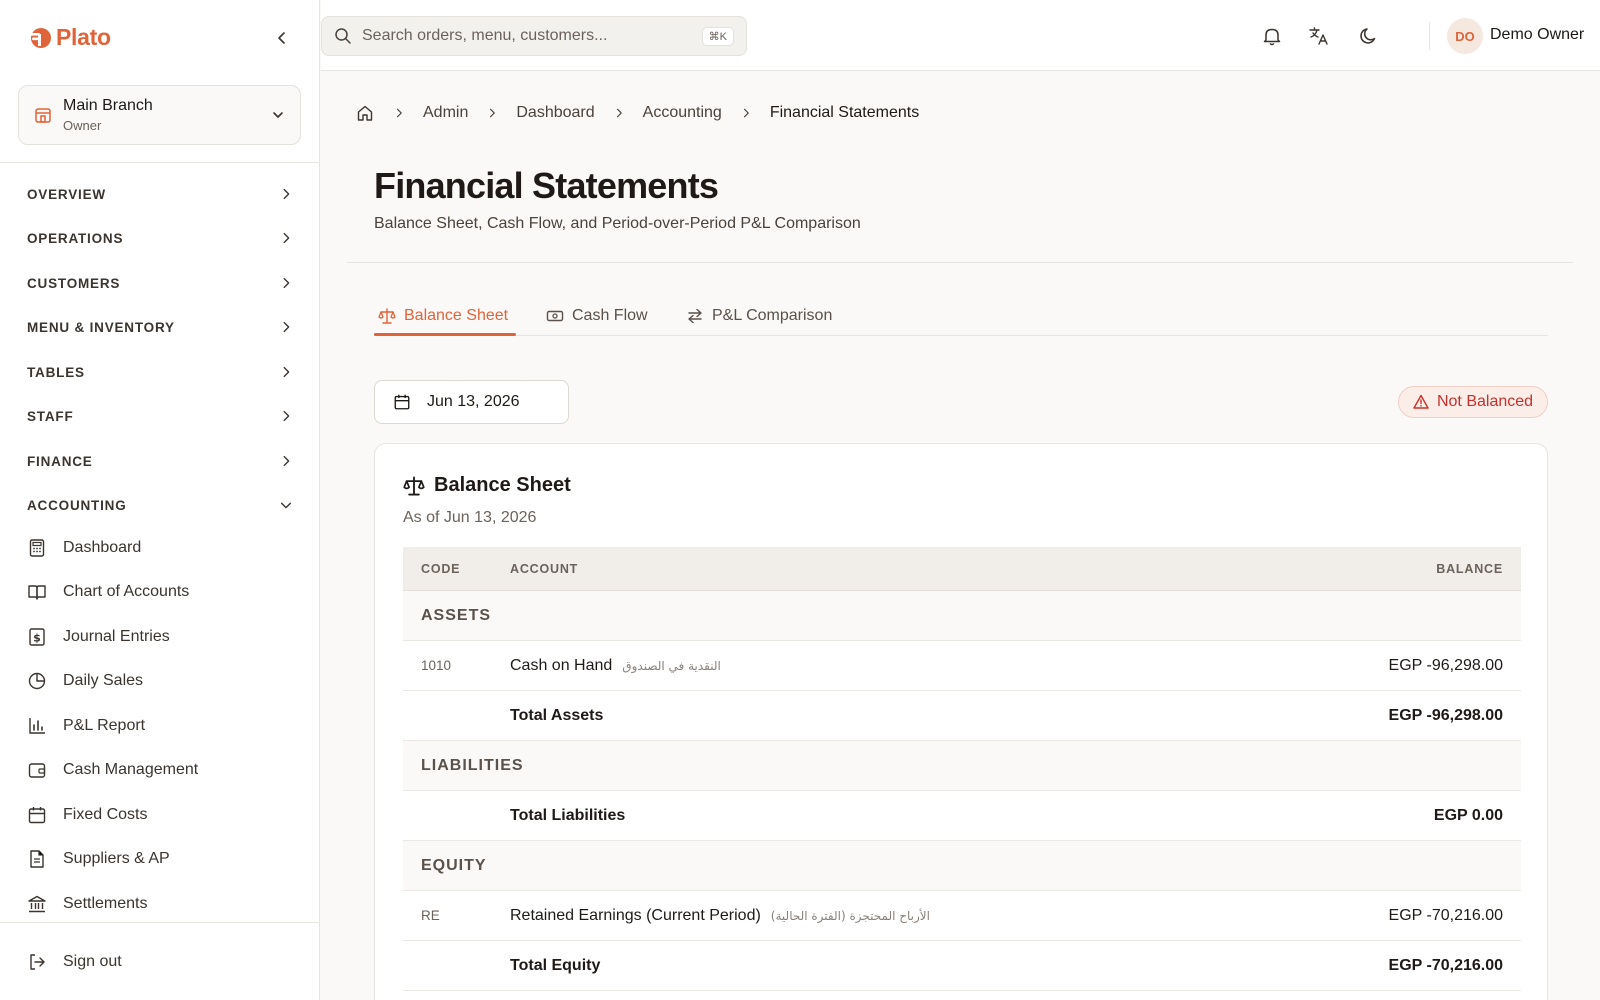 The height and width of the screenshot is (1000, 1600). Describe the element at coordinates (1421, 401) in the screenshot. I see `warning-icon` at that location.